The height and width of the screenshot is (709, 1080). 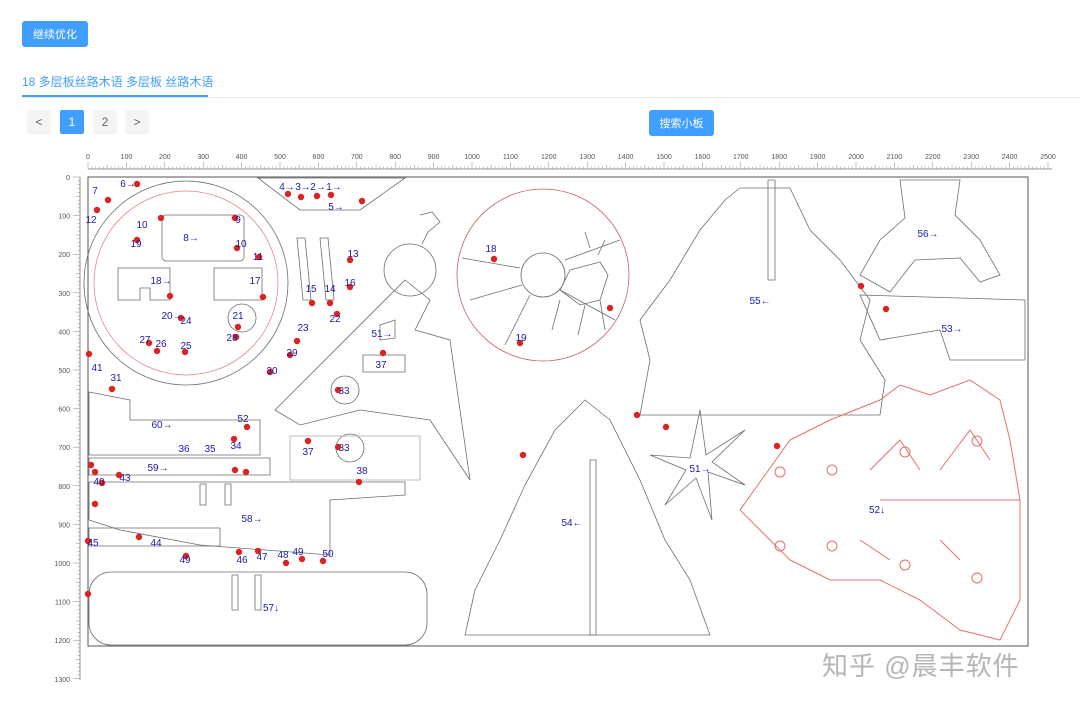 I want to click on part-label: 26, so click(x=161, y=344).